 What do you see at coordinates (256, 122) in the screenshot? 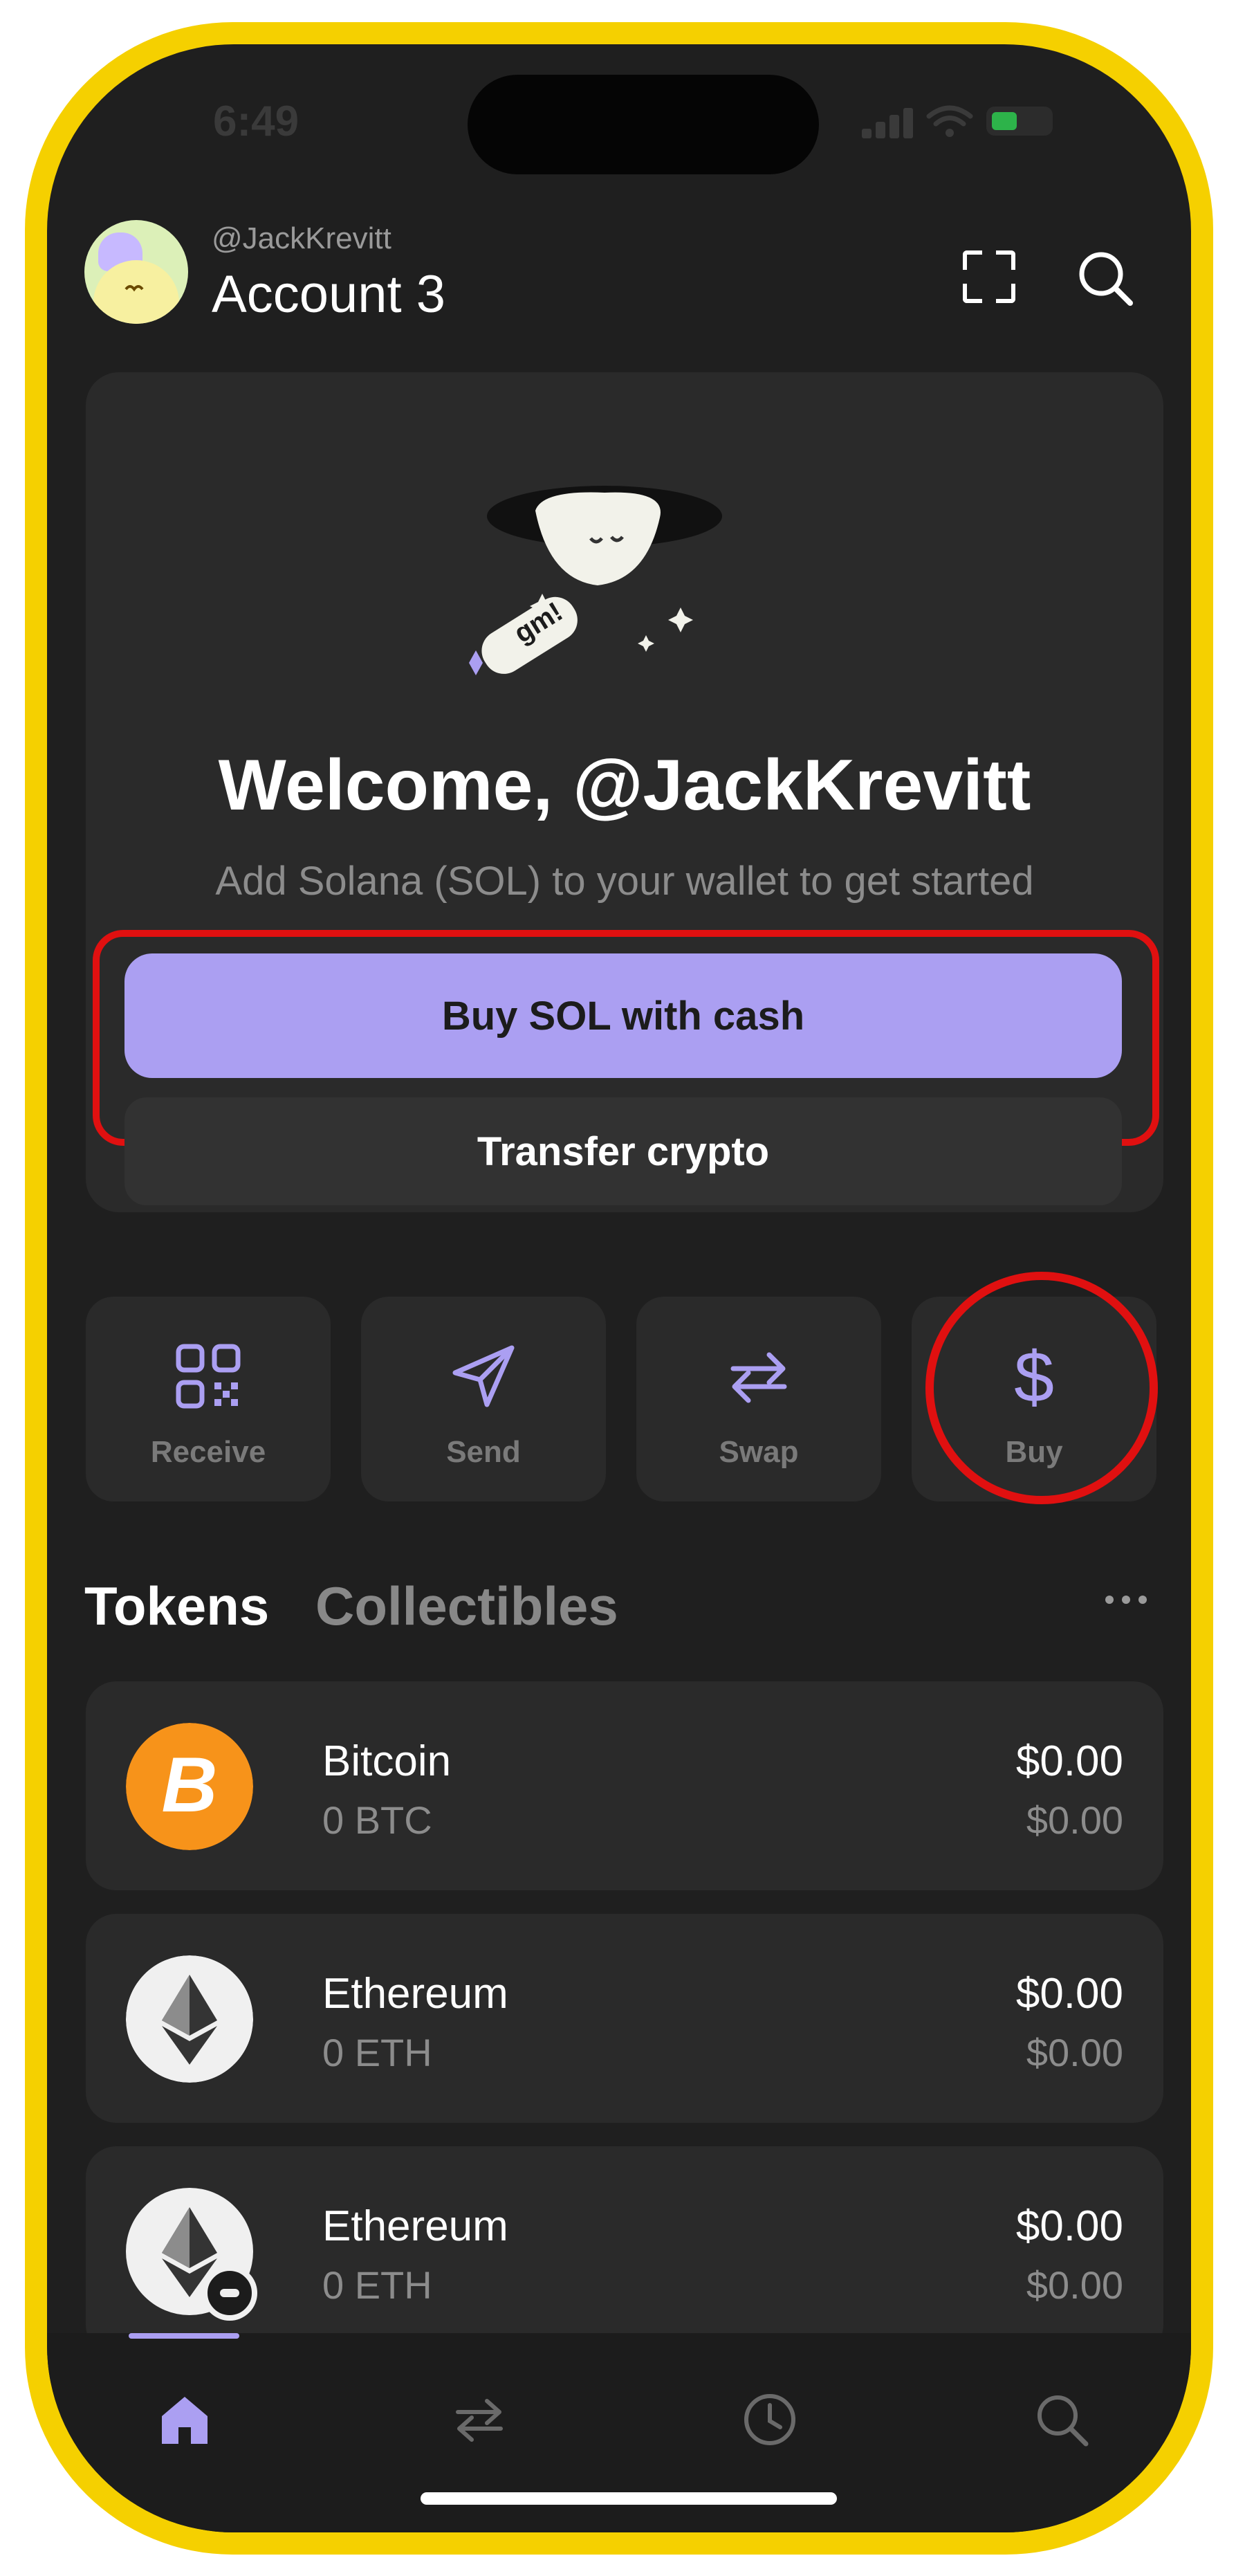
I see `status-time: 6:49` at bounding box center [256, 122].